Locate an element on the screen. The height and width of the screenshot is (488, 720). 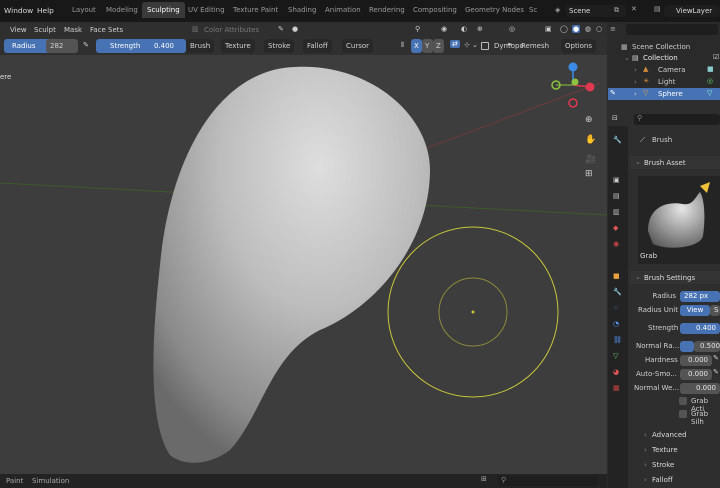
modifier-tab-icon: 🔧 is located at coordinates (617, 292).